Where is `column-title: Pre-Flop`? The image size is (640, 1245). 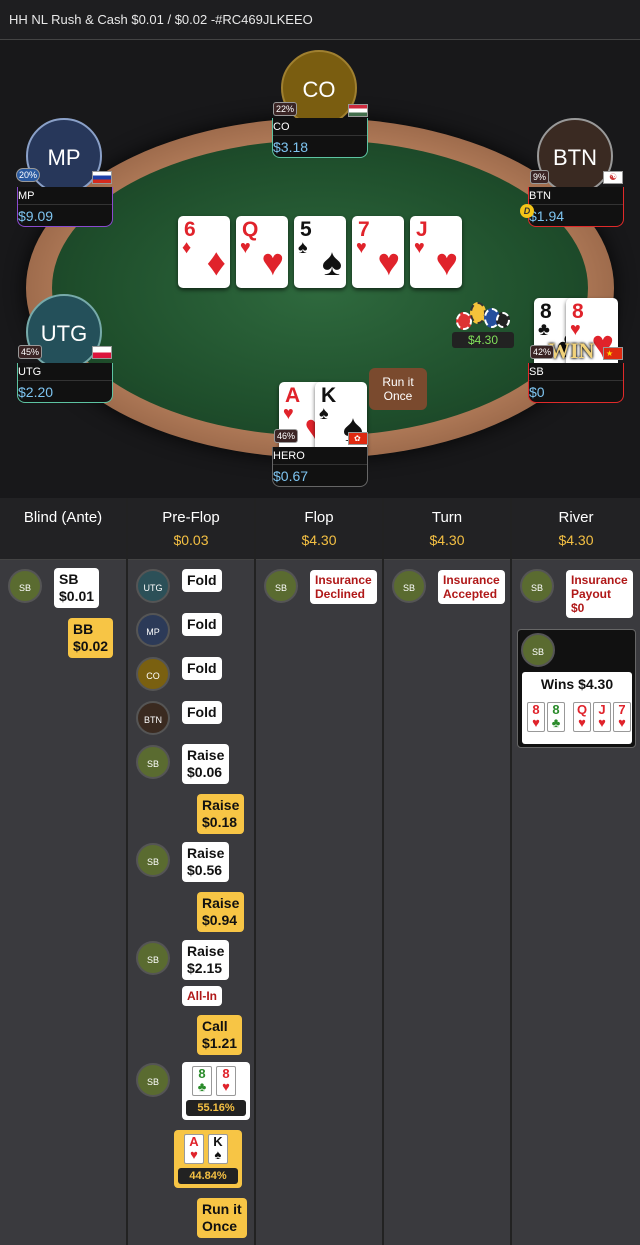 column-title: Pre-Flop is located at coordinates (191, 517).